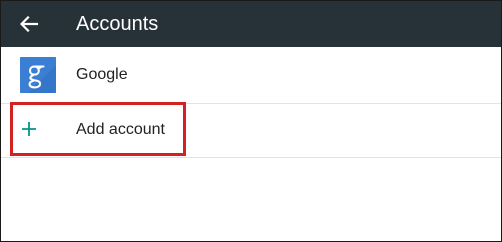 Image resolution: width=502 pixels, height=242 pixels. I want to click on plus-icon, so click(29, 129).